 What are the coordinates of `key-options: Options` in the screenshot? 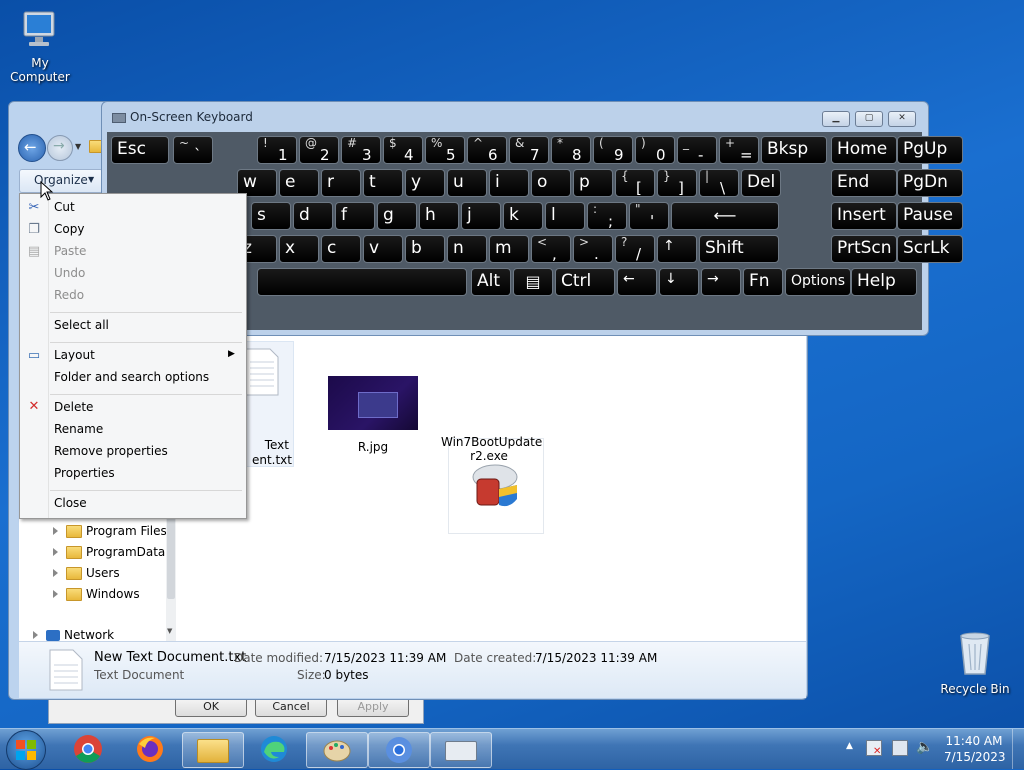 It's located at (818, 282).